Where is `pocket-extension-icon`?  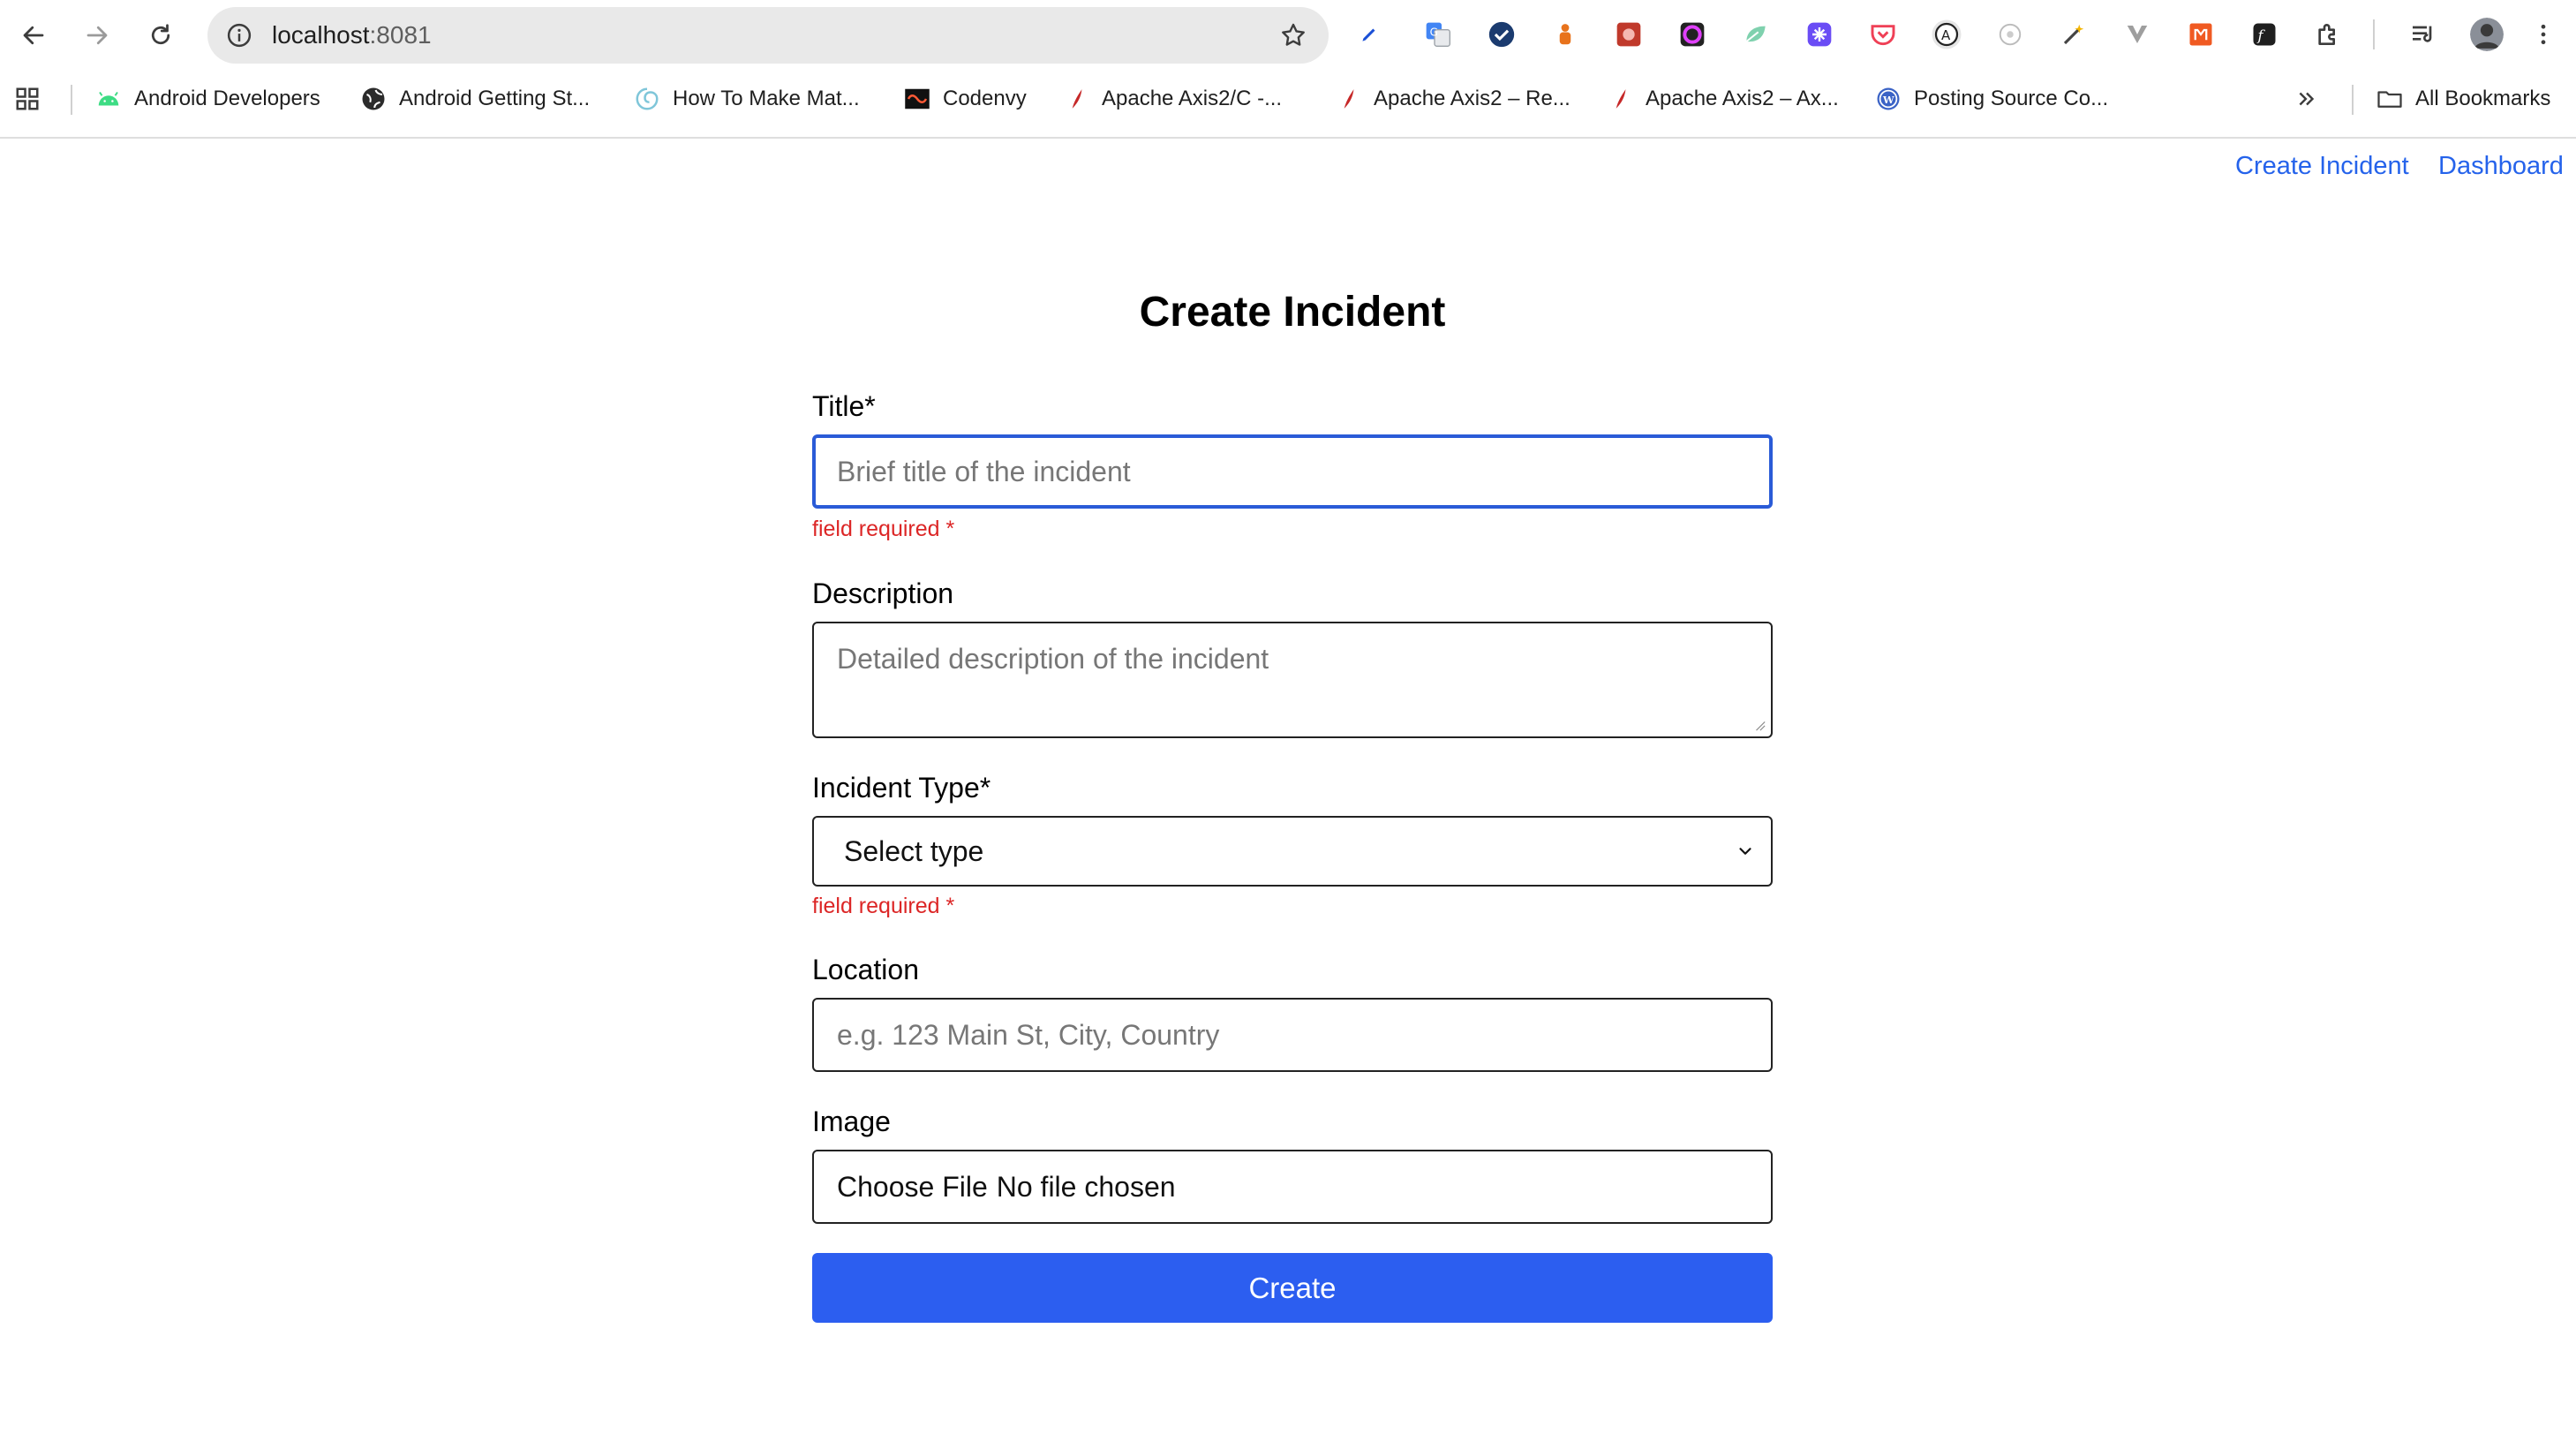 pocket-extension-icon is located at coordinates (1883, 34).